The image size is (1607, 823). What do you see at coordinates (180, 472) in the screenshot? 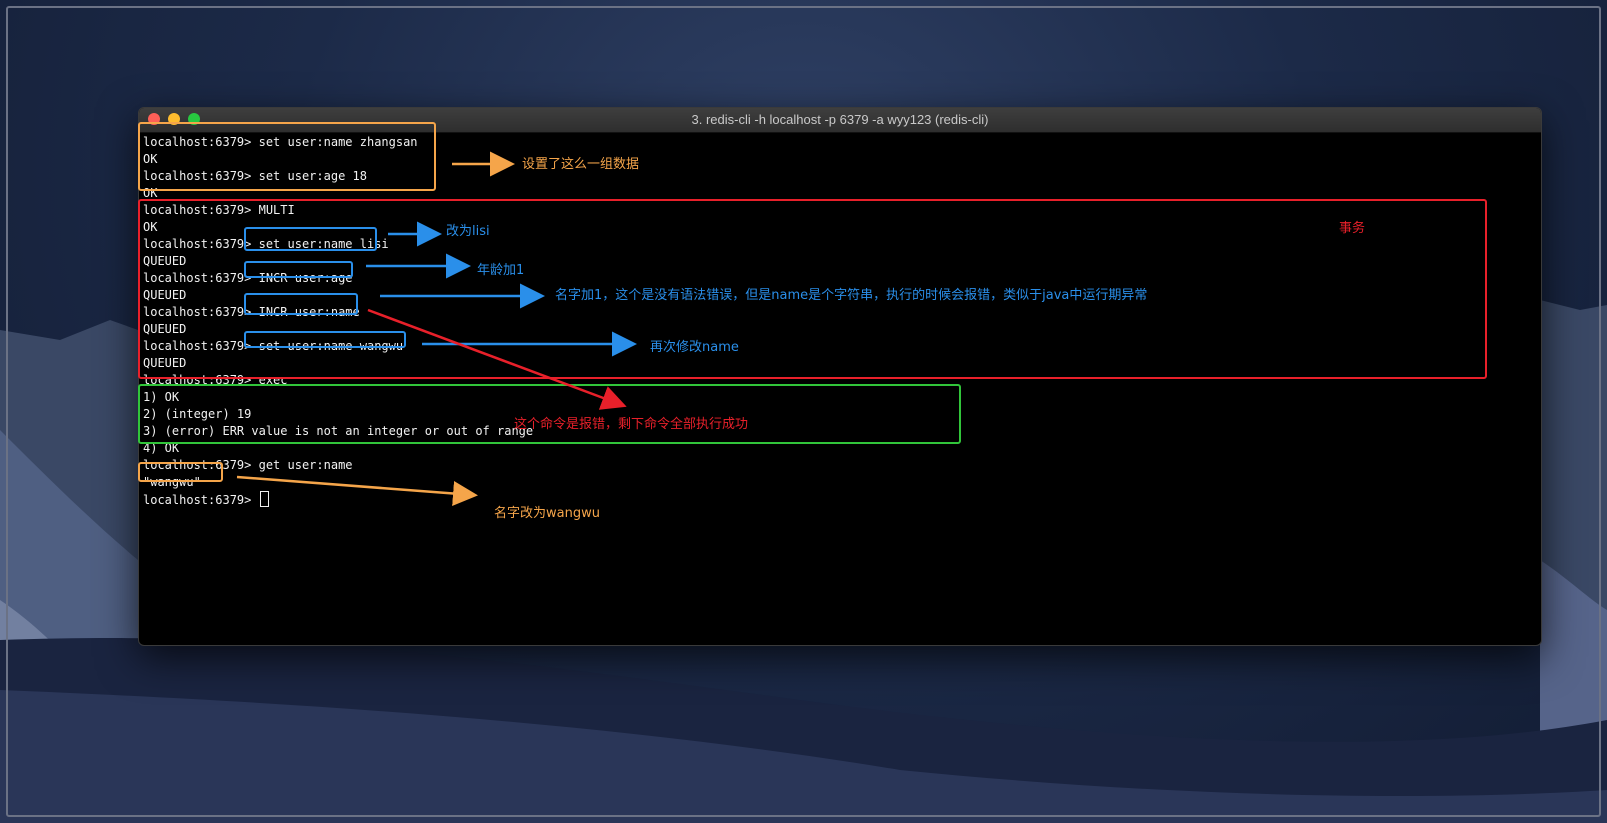
I see `get-result-box` at bounding box center [180, 472].